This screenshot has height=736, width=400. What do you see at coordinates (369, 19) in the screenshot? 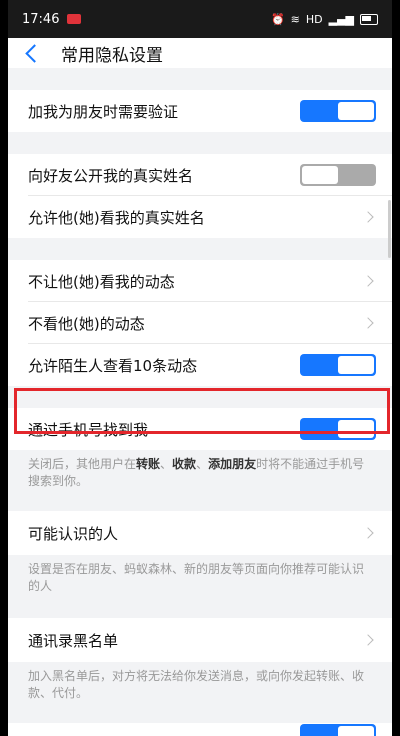
I see `battery-icon` at bounding box center [369, 19].